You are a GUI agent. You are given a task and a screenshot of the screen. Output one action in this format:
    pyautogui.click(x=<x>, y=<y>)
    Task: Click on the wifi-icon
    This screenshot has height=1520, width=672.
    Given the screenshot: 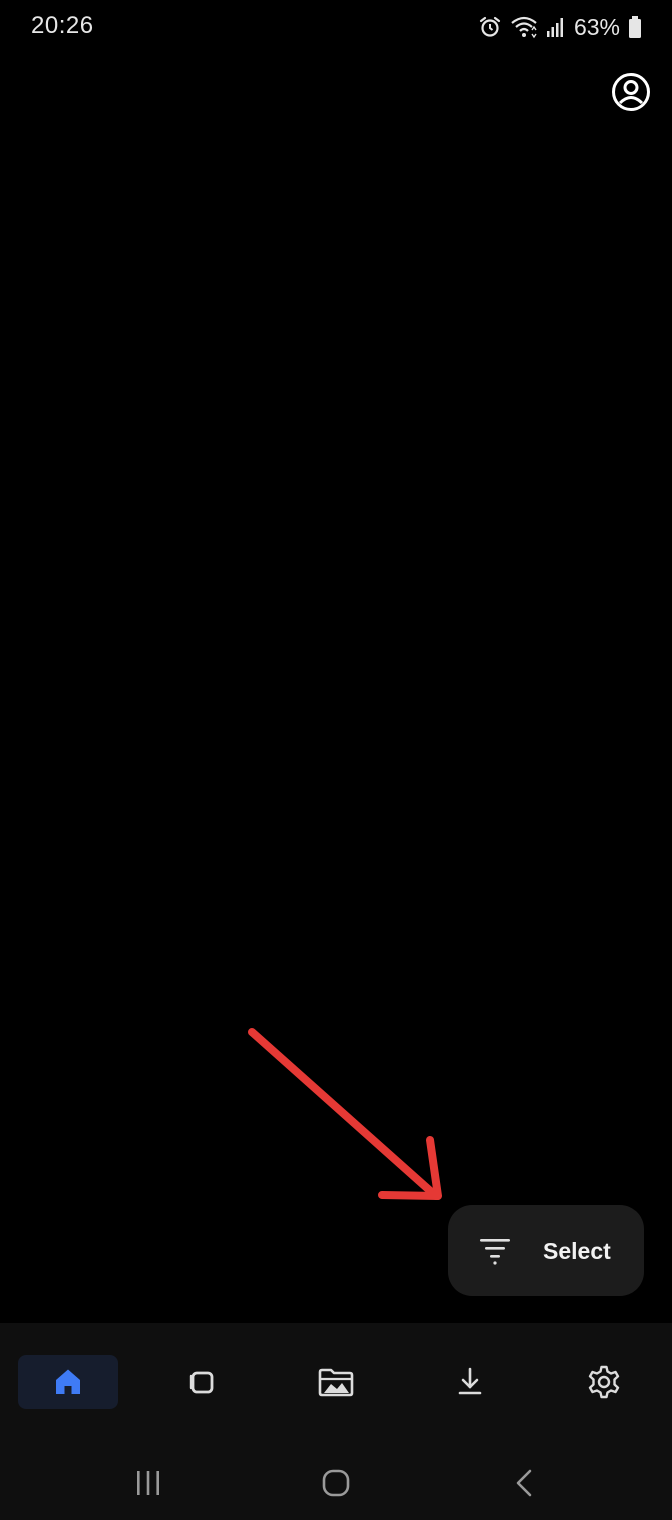 What is the action you would take?
    pyautogui.click(x=524, y=27)
    